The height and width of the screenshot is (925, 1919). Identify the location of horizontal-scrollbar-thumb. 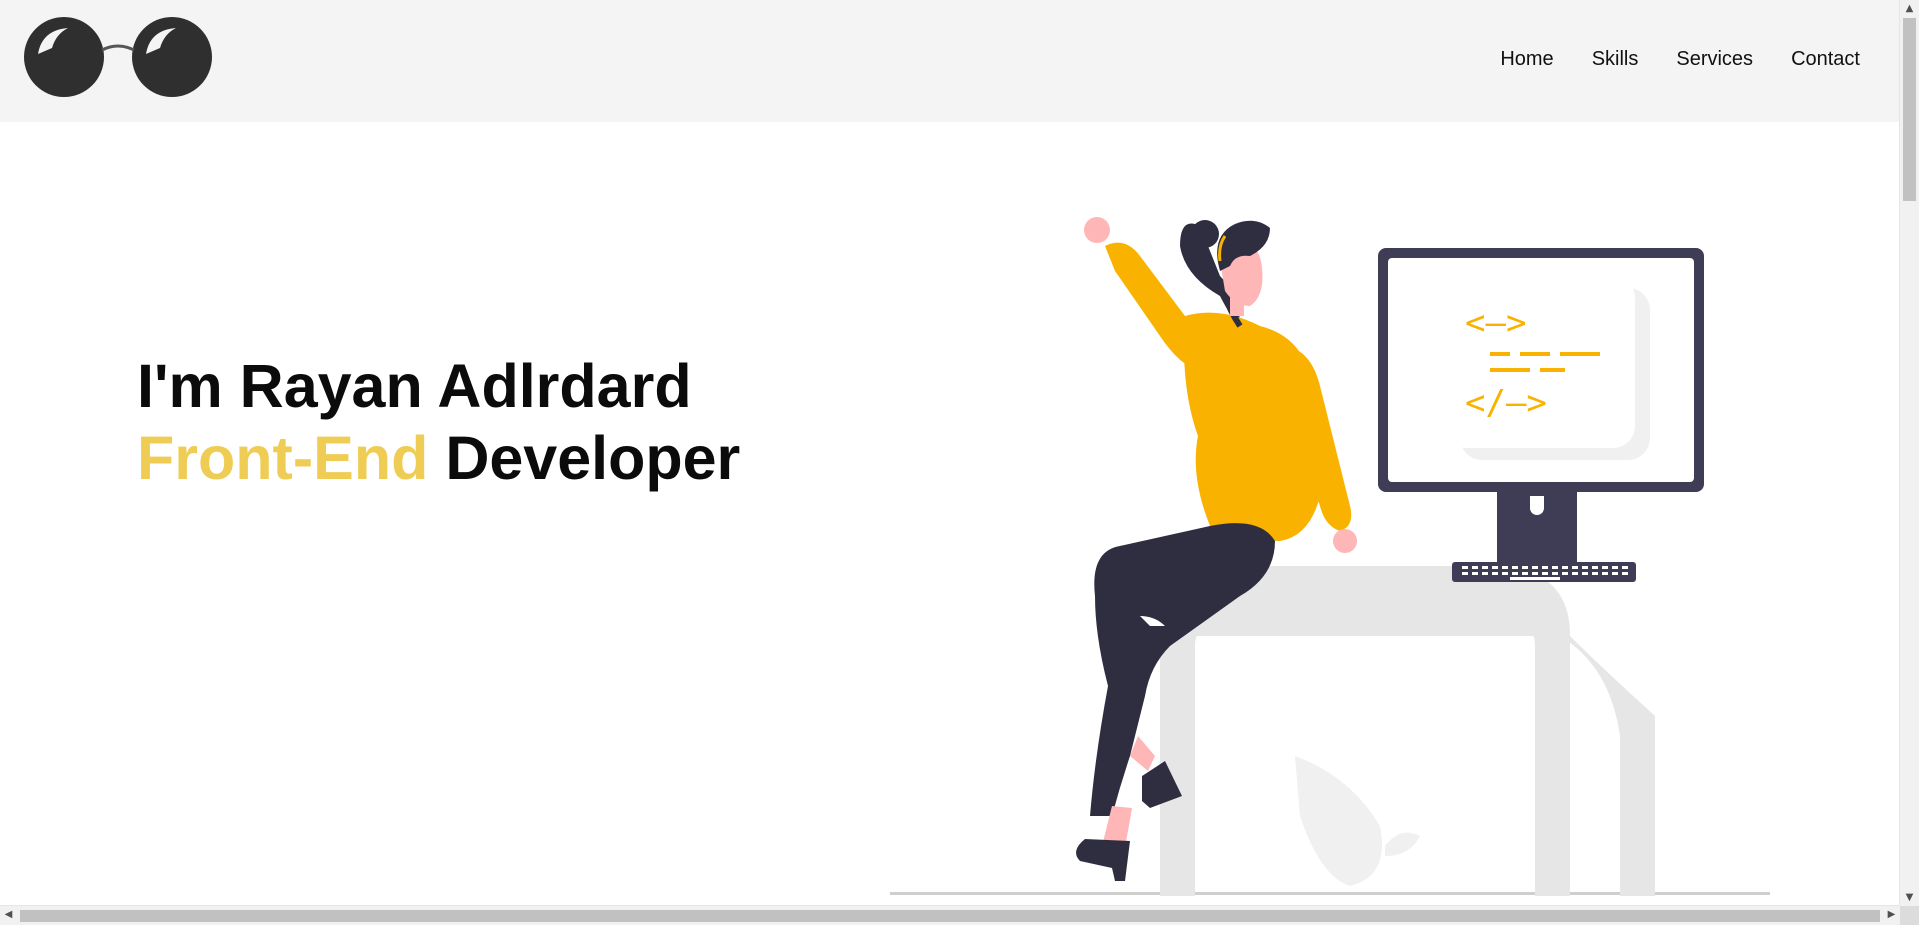
(950, 916).